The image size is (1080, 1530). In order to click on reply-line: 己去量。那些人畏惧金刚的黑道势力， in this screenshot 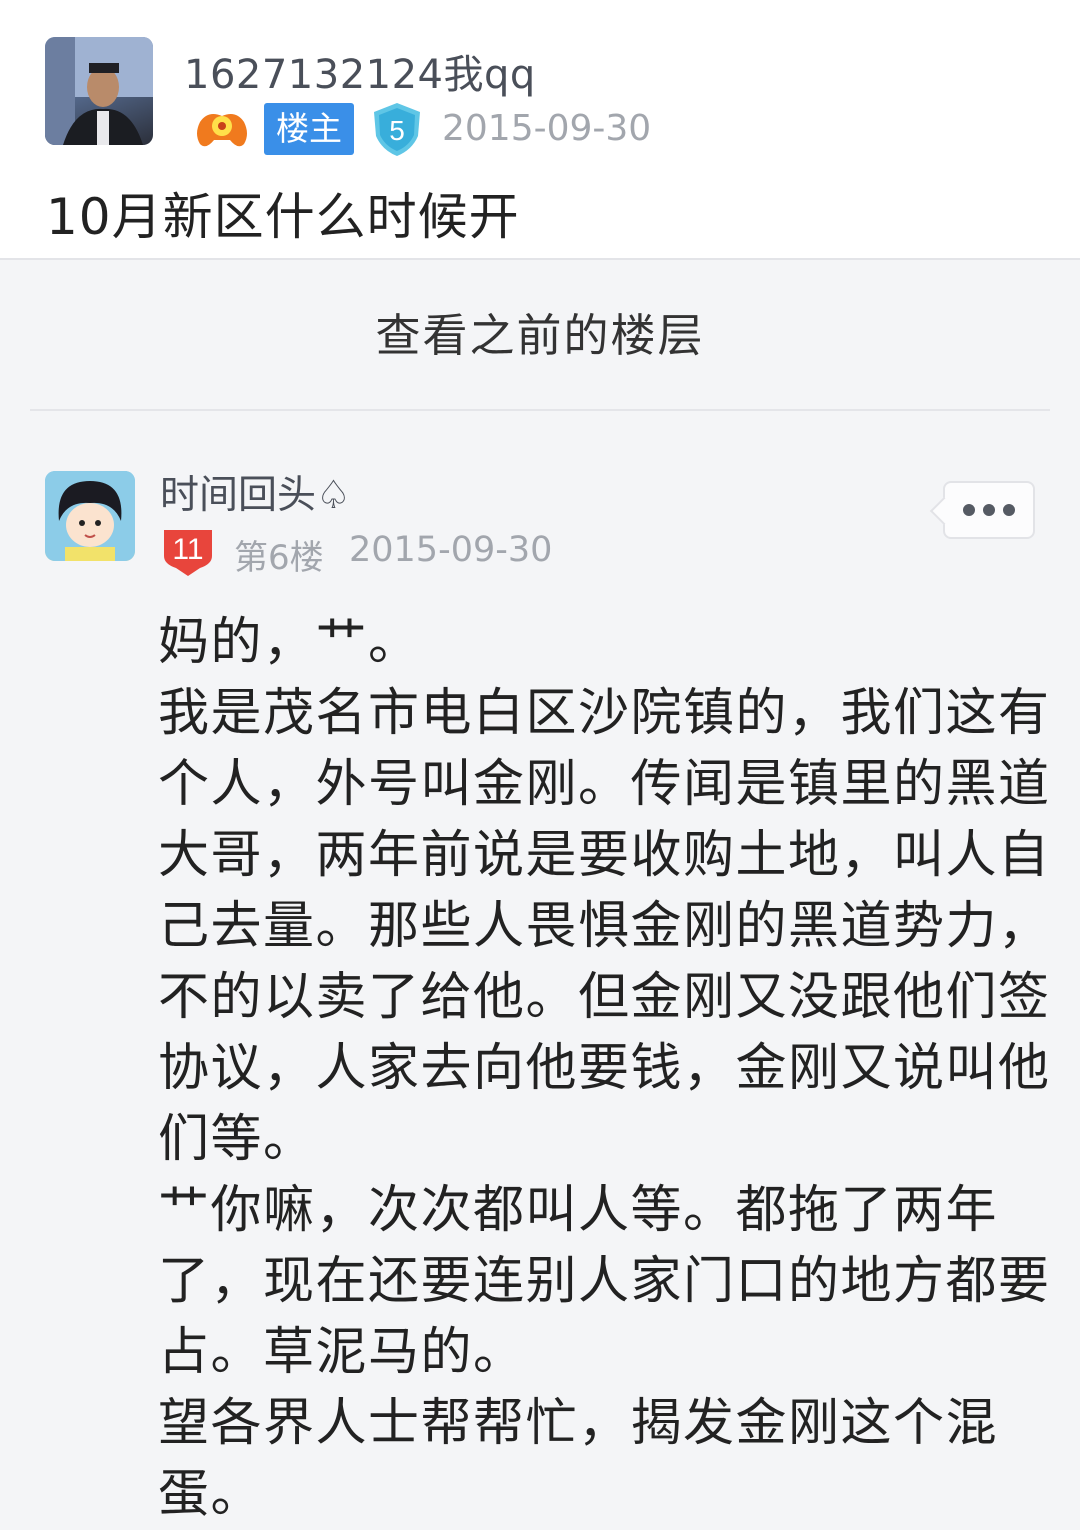, I will do `click(604, 926)`.